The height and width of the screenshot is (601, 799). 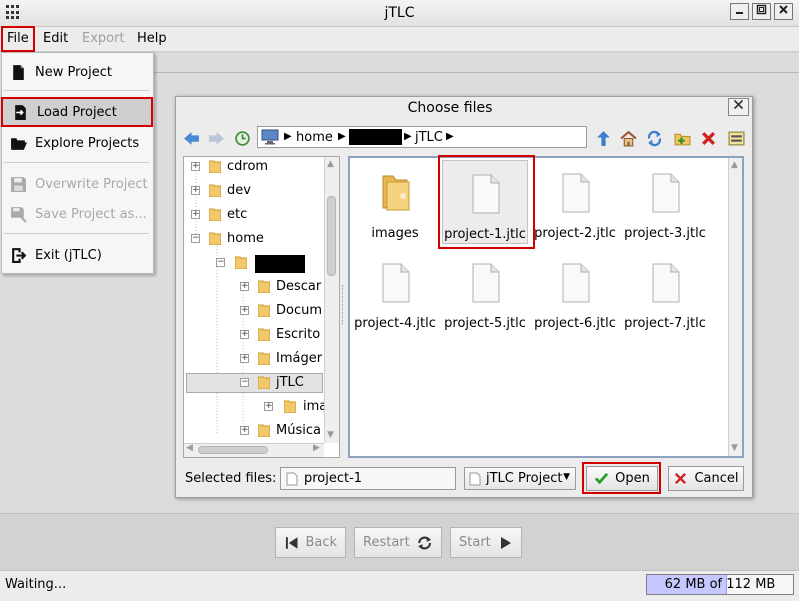 What do you see at coordinates (189, 448) in the screenshot?
I see `scroll-left-icon: ◀` at bounding box center [189, 448].